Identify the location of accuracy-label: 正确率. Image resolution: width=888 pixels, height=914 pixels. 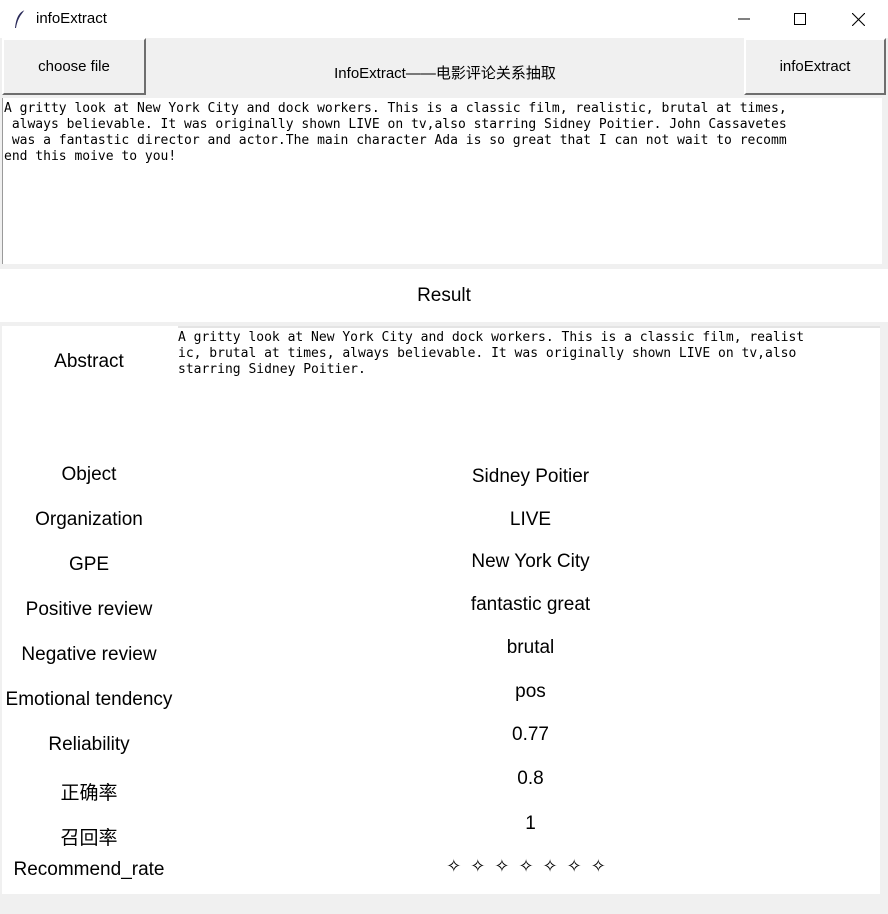
(89, 793).